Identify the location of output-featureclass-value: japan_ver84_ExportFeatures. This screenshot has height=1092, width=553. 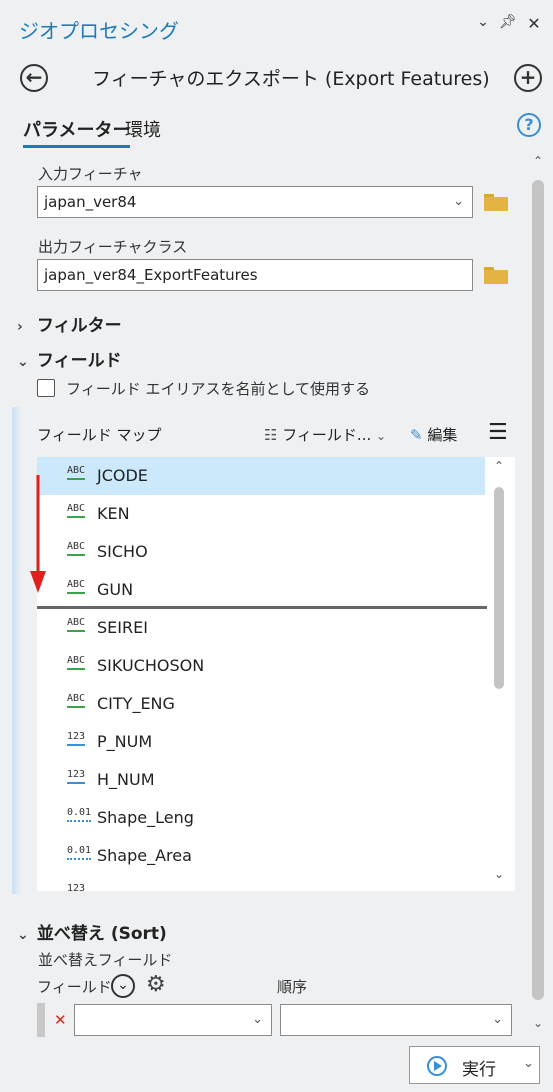
(151, 275).